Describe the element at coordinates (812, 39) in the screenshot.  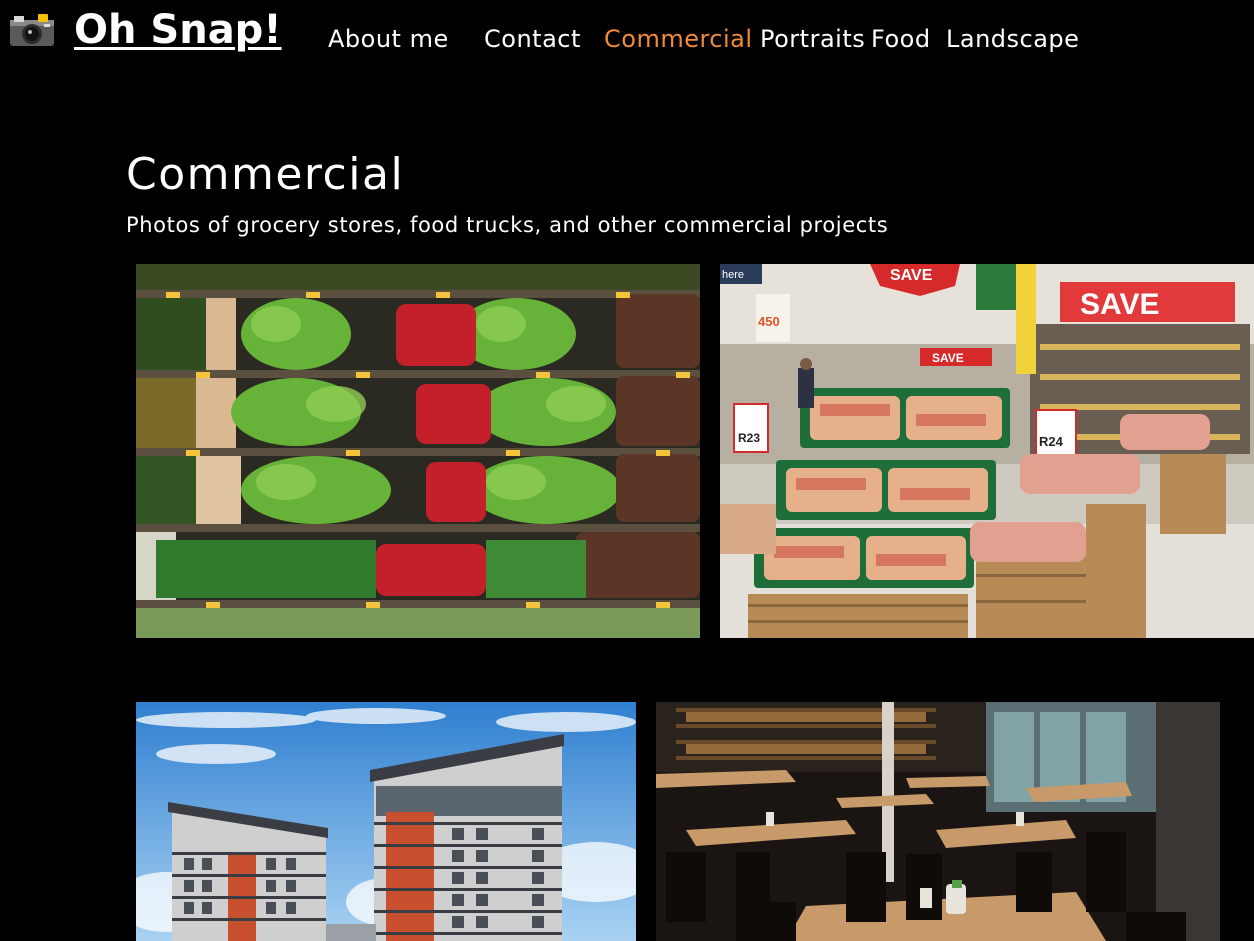
I see `nav-portraits: Portraits` at that location.